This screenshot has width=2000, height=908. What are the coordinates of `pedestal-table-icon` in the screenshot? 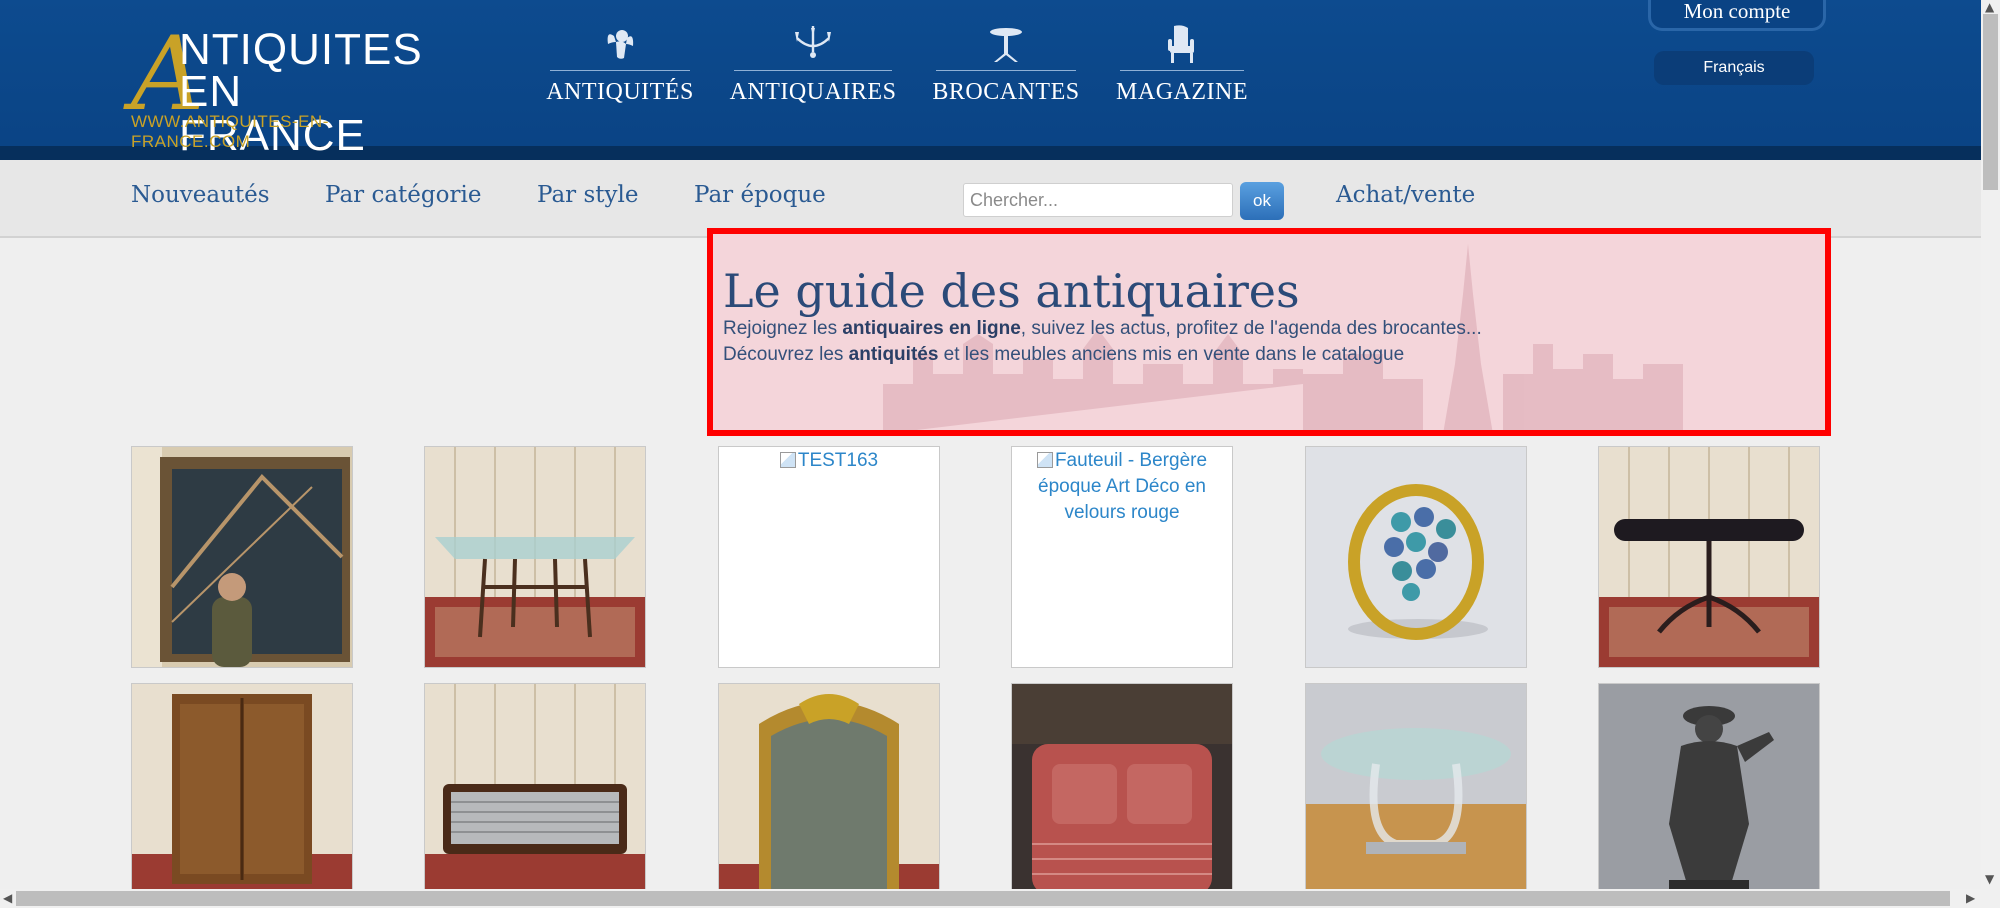 It's located at (1006, 44).